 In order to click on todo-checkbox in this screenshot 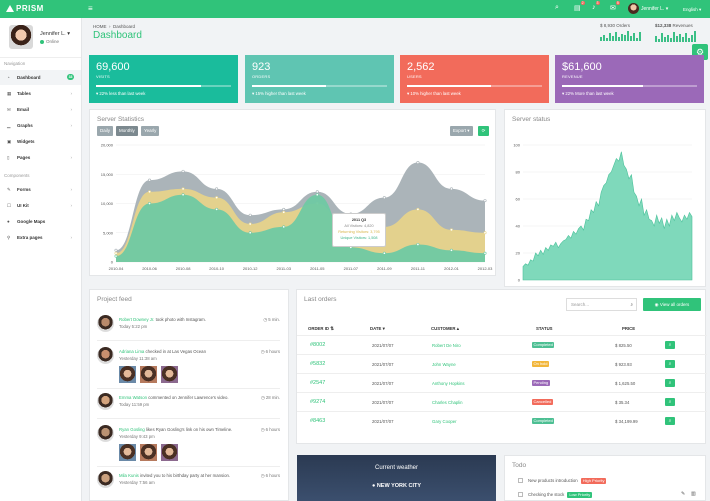, I will do `click(520, 494)`.